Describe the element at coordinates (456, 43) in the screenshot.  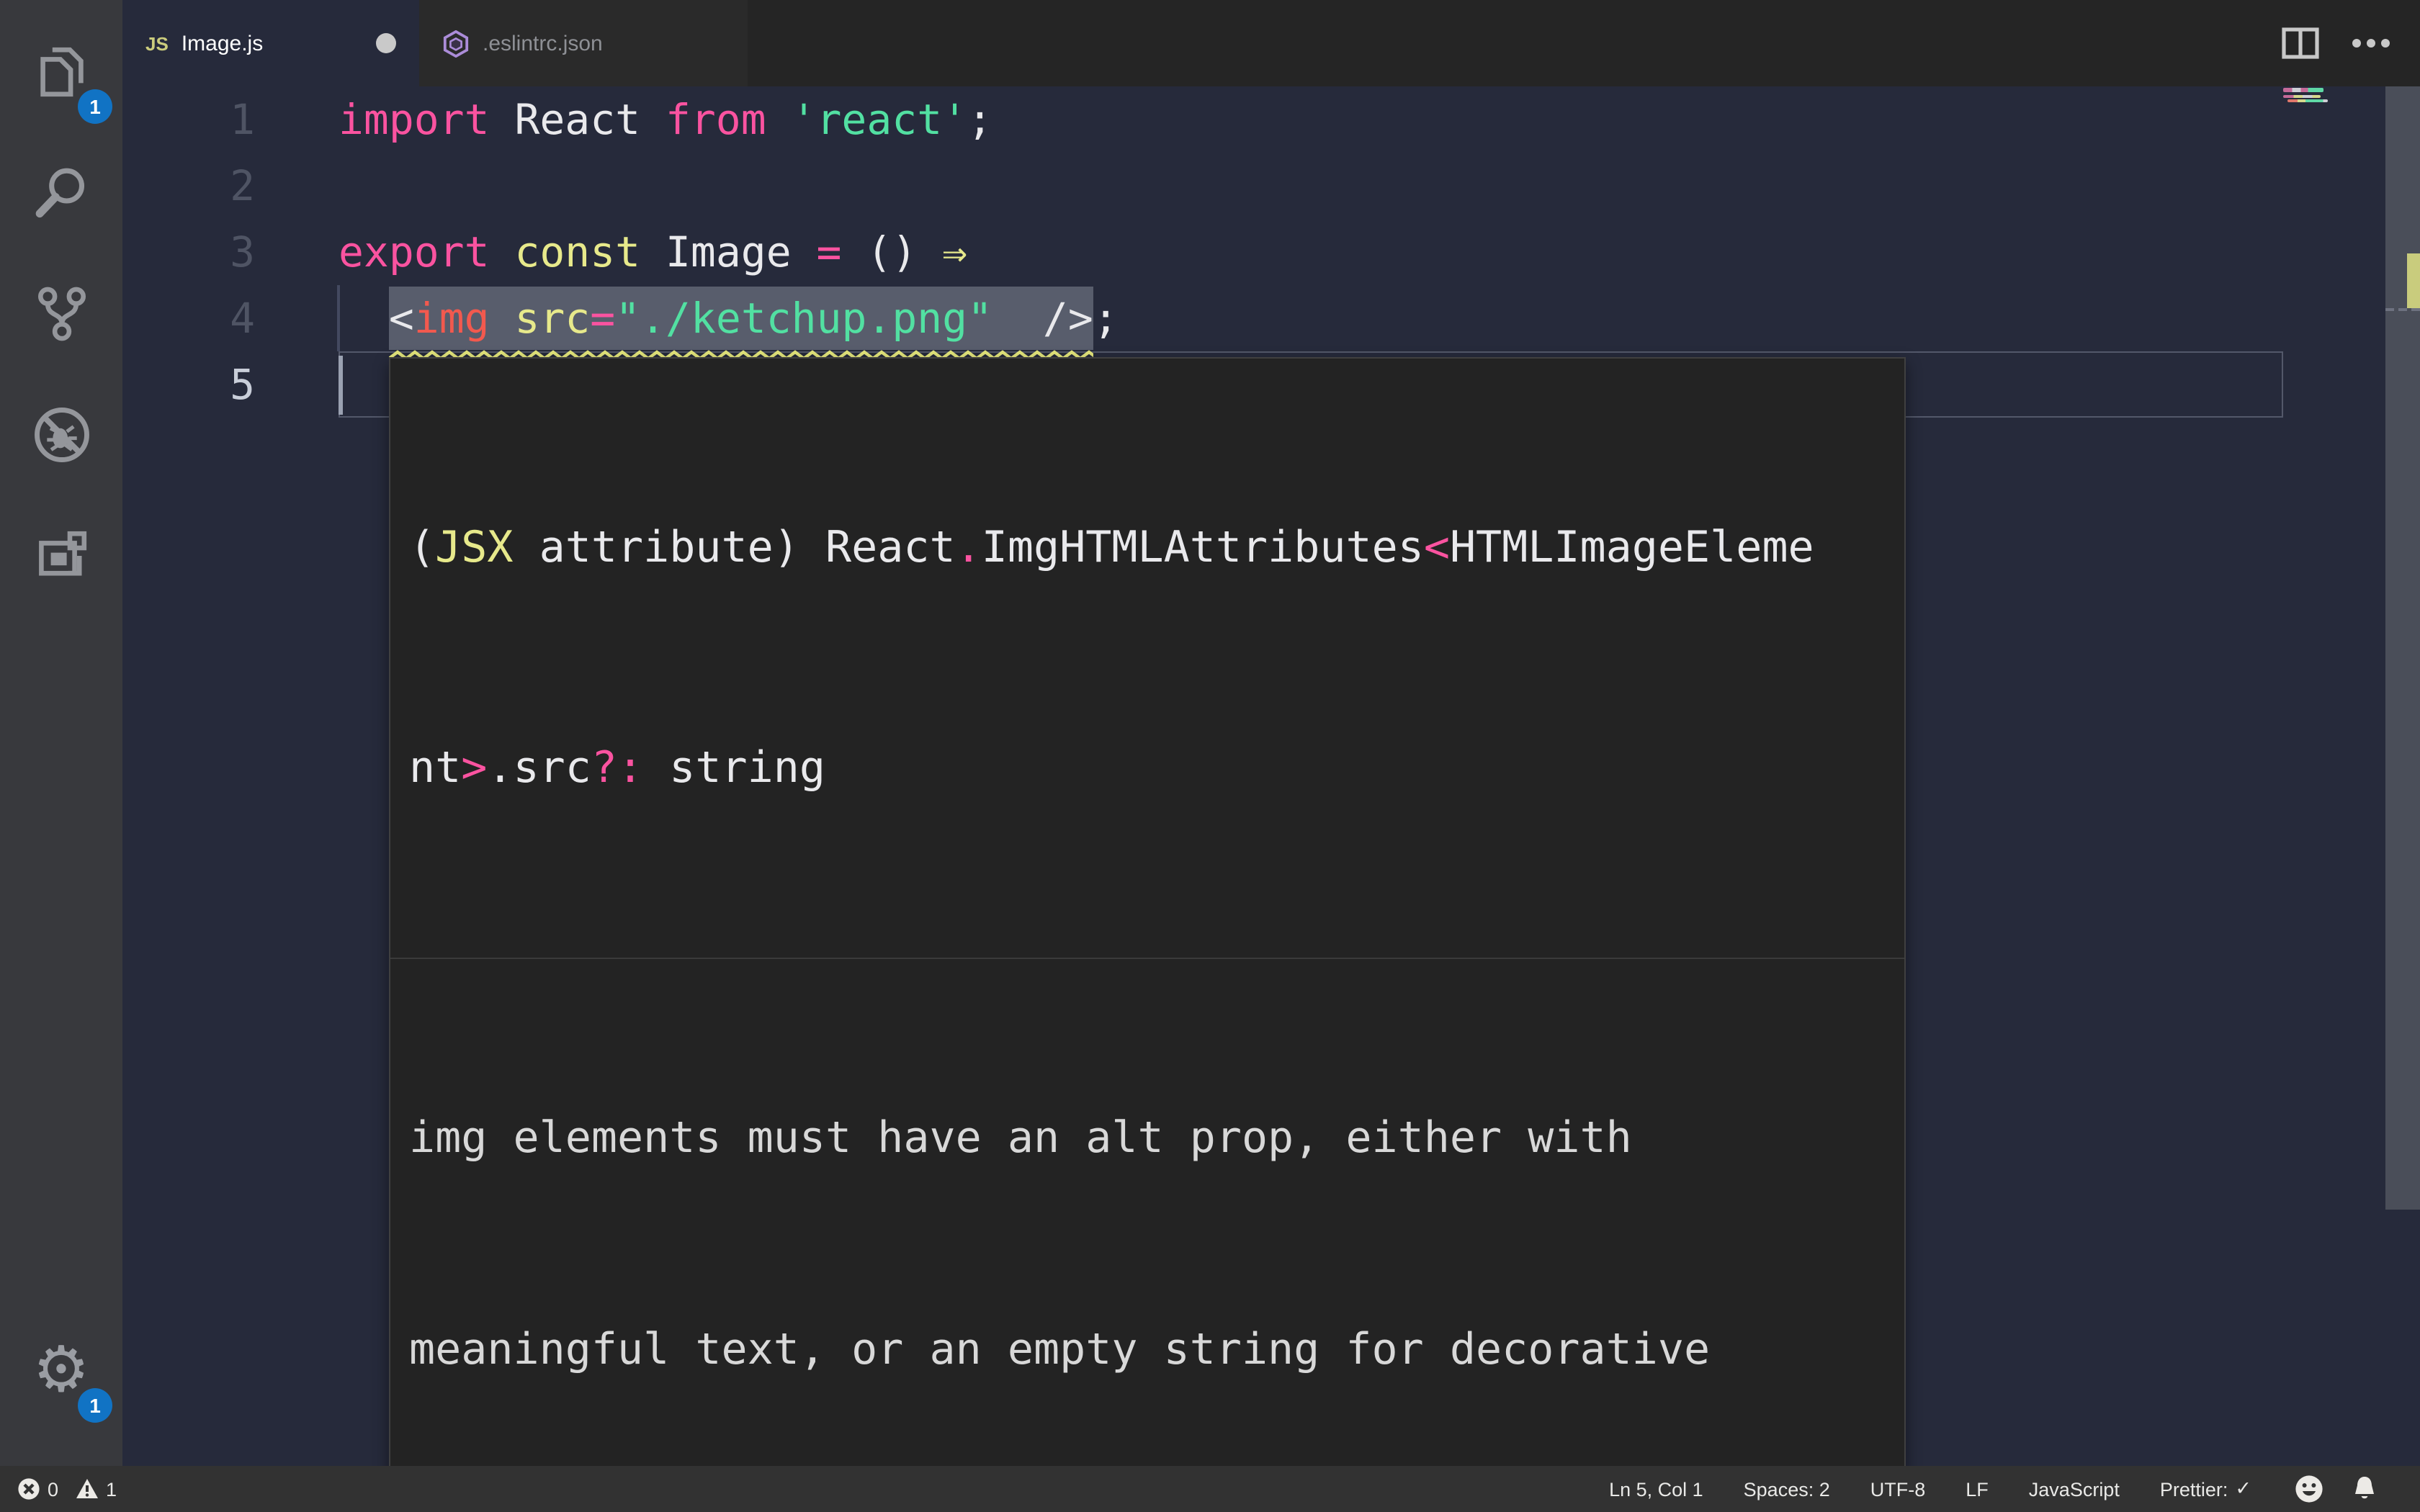
I see `eslint-icon` at that location.